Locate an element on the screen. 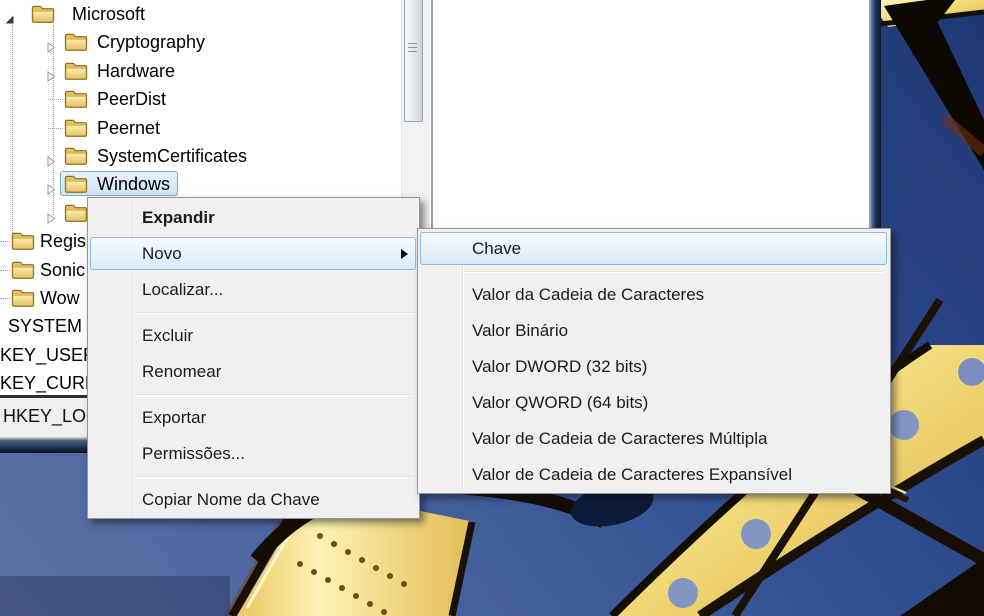 The width and height of the screenshot is (984, 616). tree-item-label: Microsoft is located at coordinates (109, 14).